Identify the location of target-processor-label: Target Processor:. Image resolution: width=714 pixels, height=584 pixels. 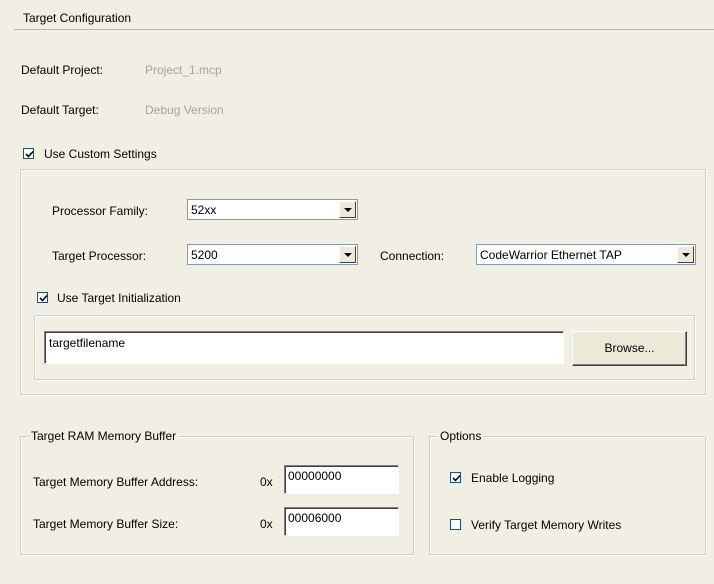
(99, 256).